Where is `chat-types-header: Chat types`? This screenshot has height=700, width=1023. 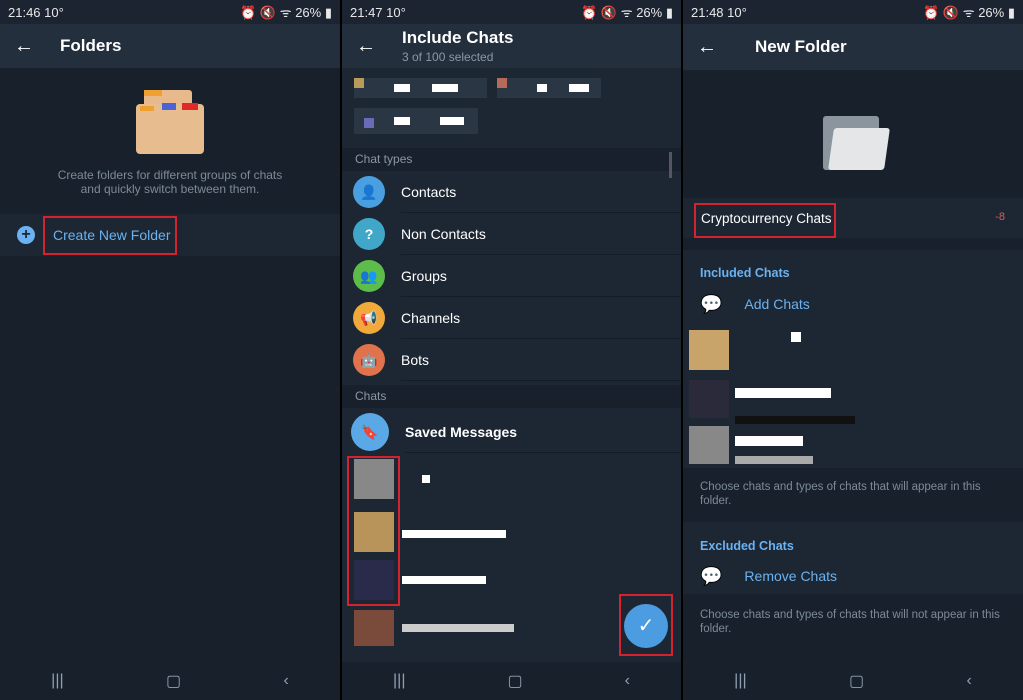 chat-types-header: Chat types is located at coordinates (511, 159).